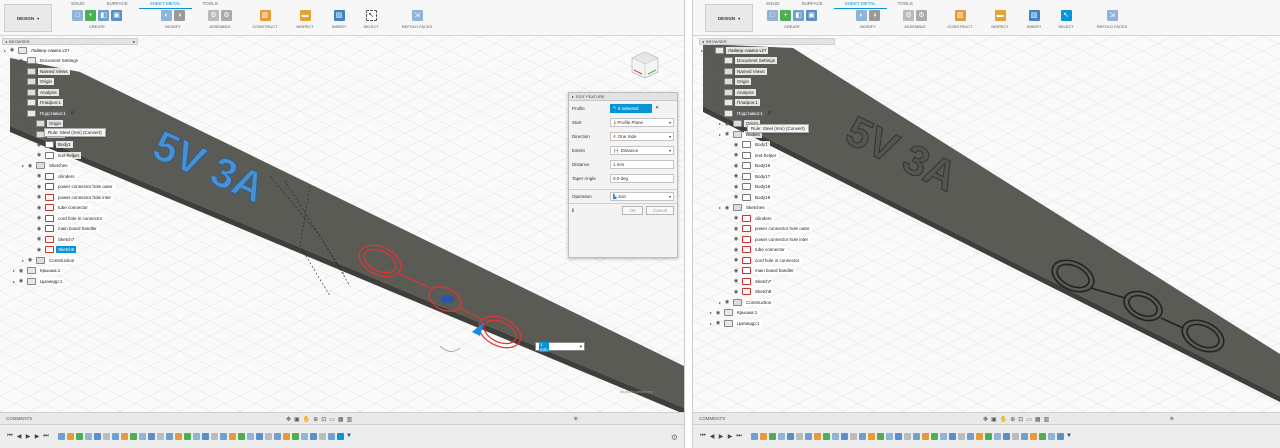  What do you see at coordinates (6, 41) in the screenshot?
I see `collapse-icon: ◂` at bounding box center [6, 41].